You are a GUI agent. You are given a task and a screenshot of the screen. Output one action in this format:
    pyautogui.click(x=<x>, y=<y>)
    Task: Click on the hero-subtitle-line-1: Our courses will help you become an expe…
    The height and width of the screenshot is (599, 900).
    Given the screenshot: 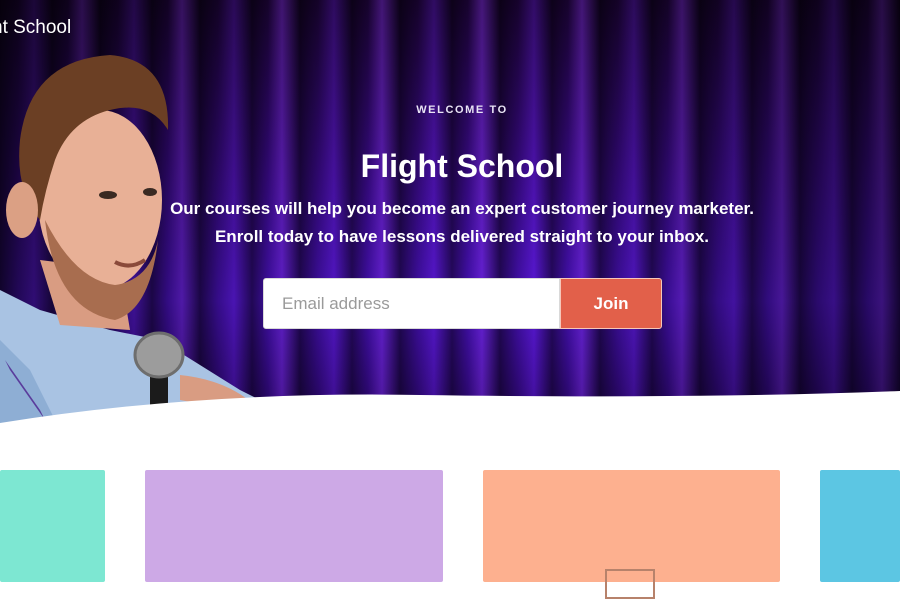 What is the action you would take?
    pyautogui.click(x=462, y=208)
    